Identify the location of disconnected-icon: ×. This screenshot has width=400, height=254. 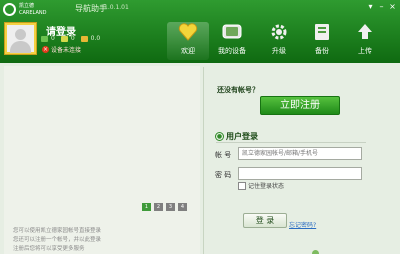
(45, 49).